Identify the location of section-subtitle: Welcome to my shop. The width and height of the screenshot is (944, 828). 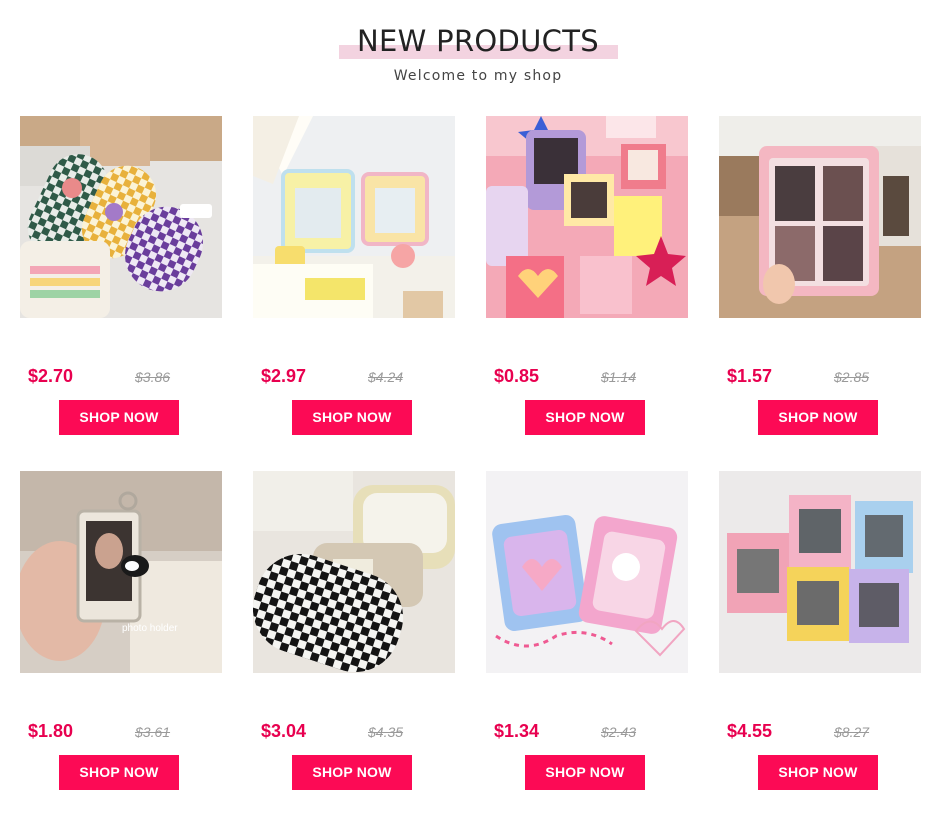
(478, 76).